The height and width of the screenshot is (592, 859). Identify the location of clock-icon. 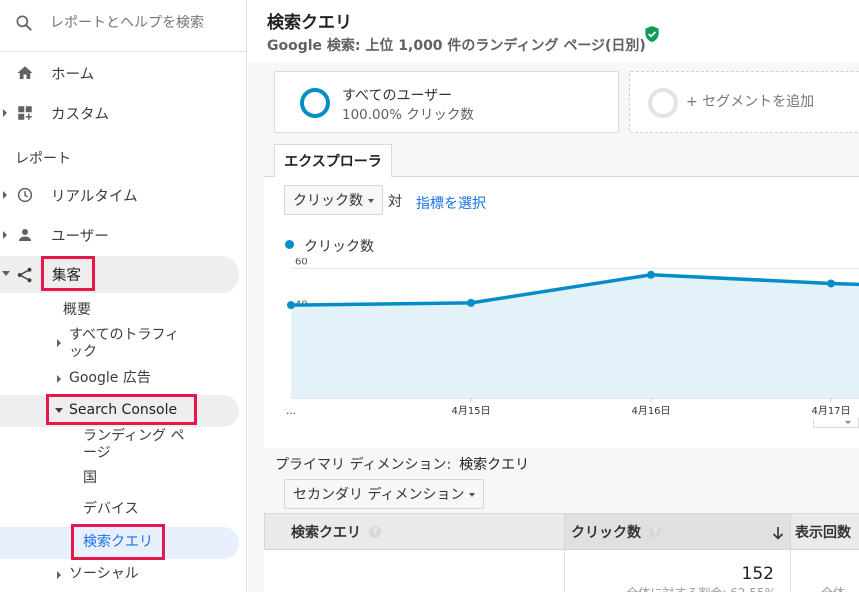
(25, 195).